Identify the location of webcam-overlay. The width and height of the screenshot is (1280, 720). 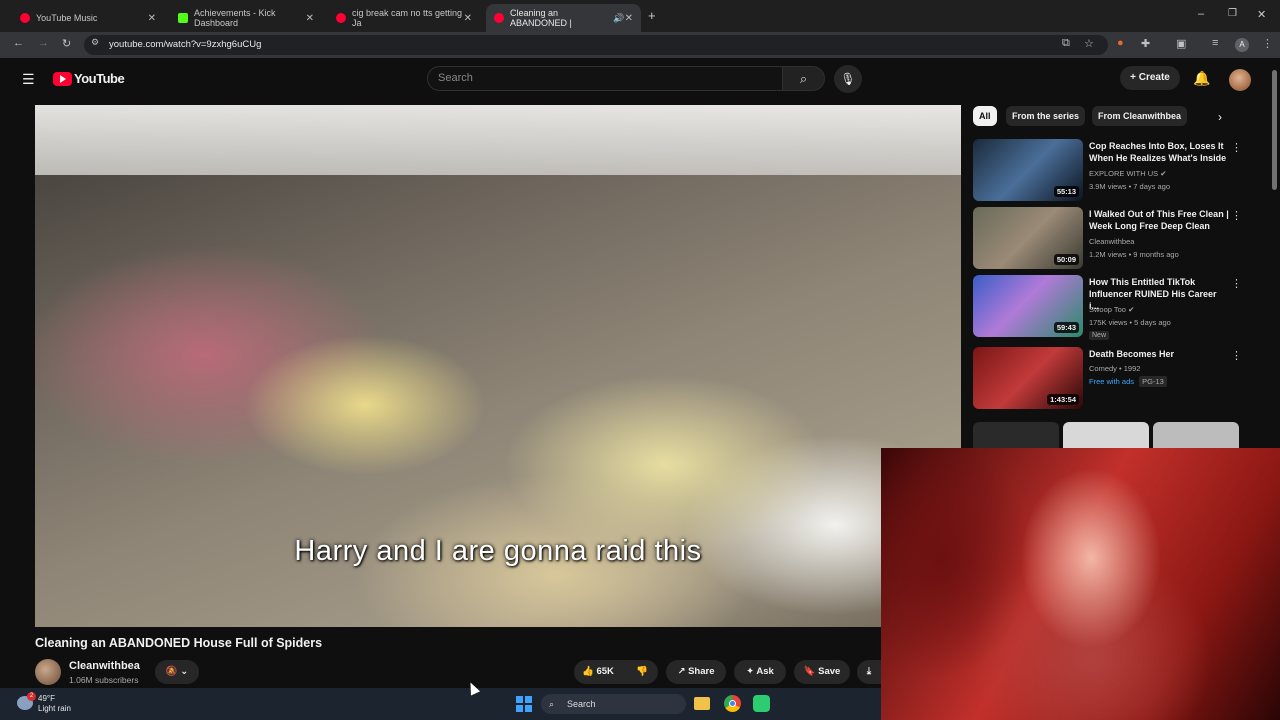
(1080, 584).